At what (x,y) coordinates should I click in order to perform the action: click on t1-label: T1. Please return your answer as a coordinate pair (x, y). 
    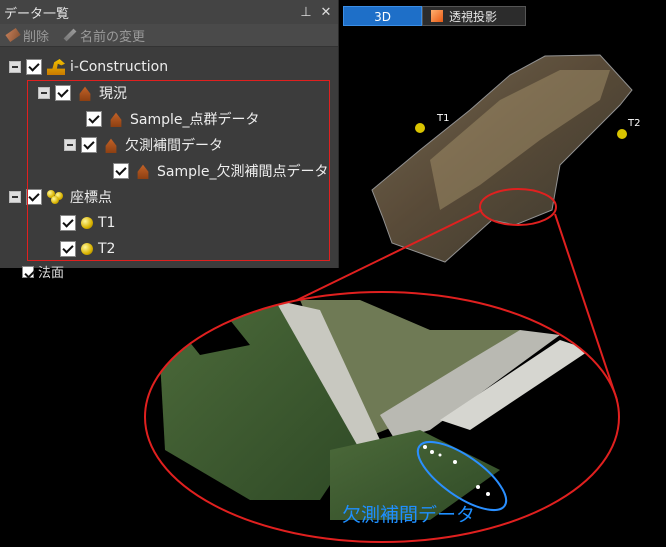
    Looking at the image, I should click on (443, 118).